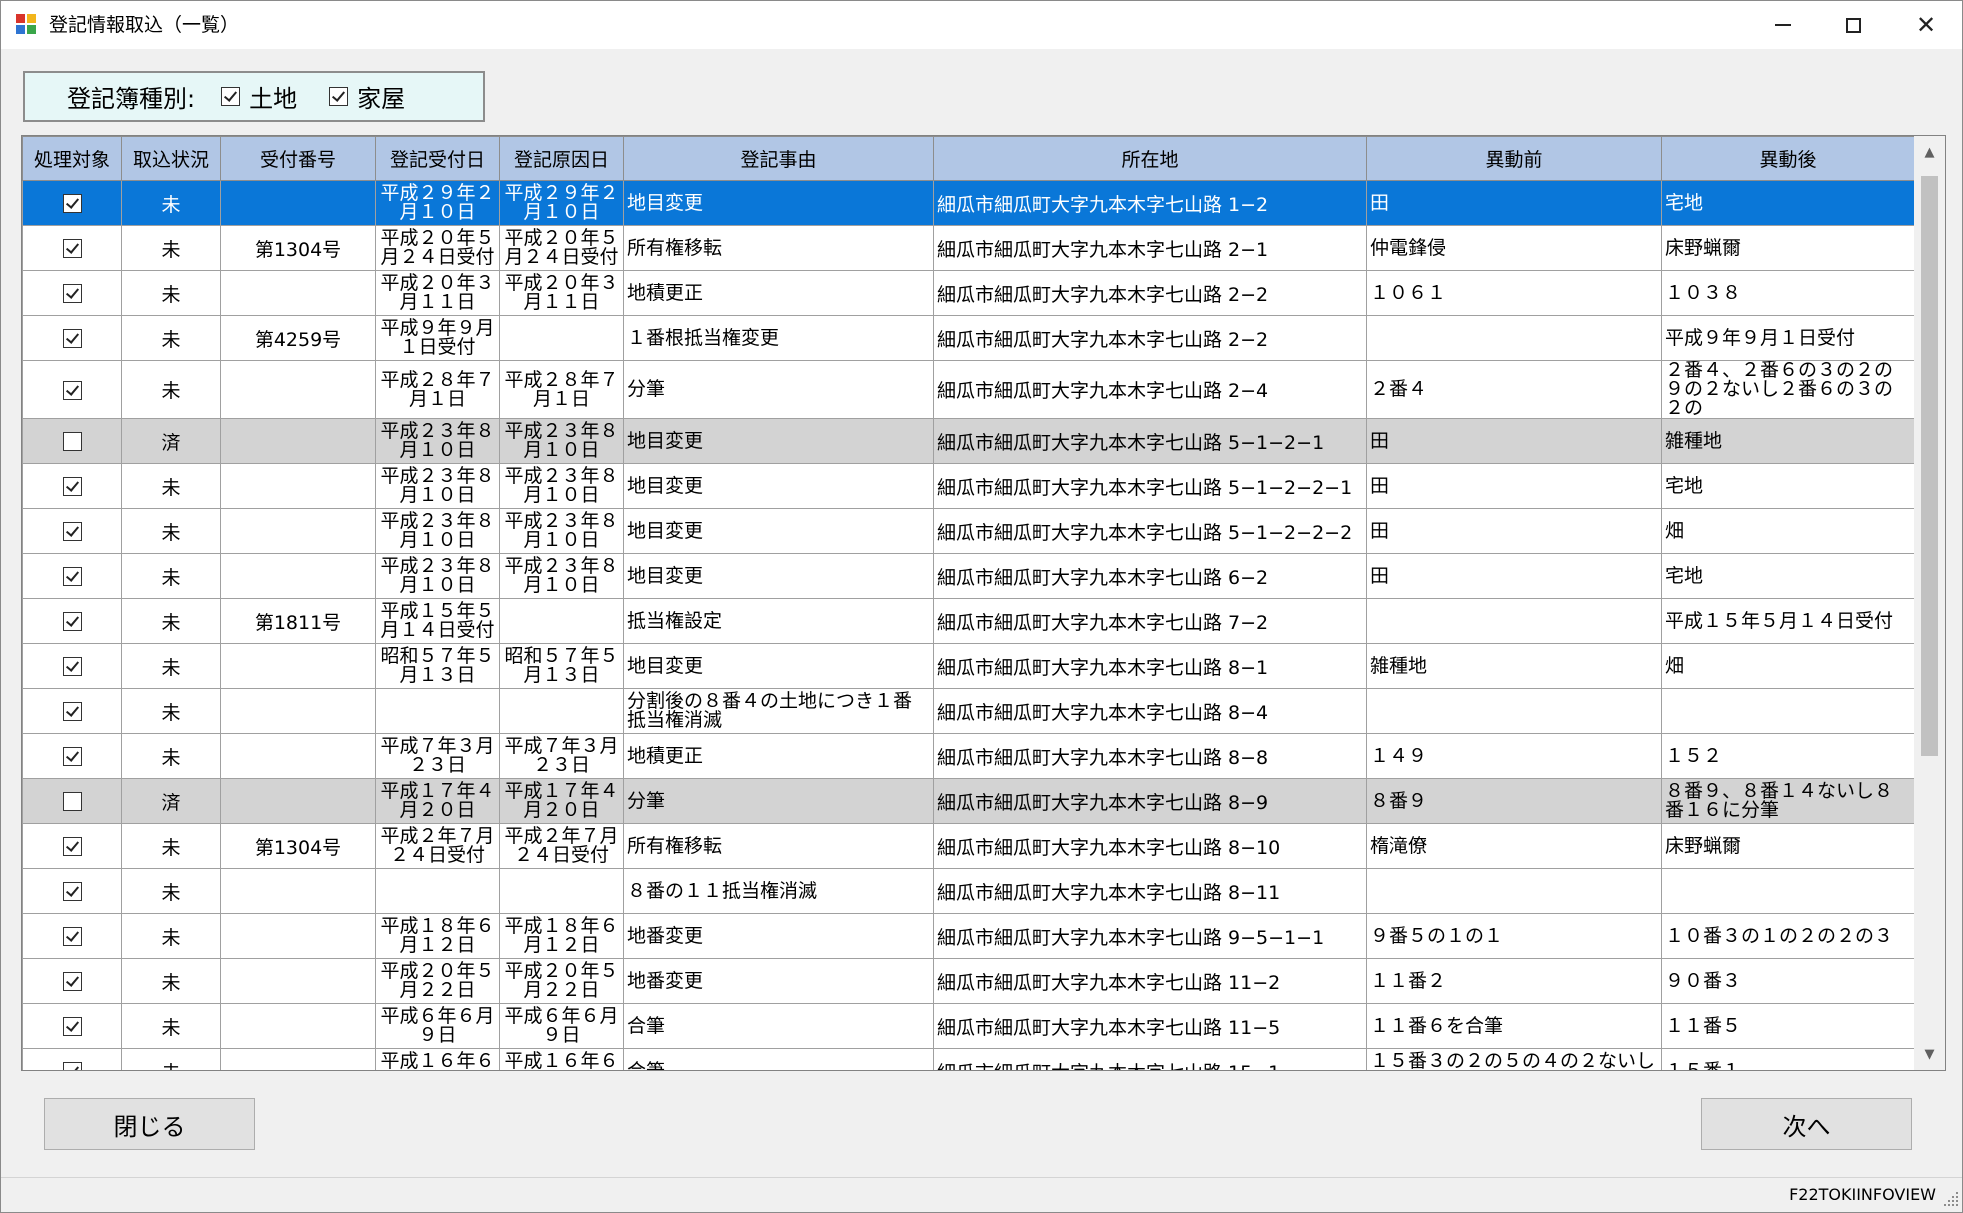 The height and width of the screenshot is (1213, 1963). What do you see at coordinates (1783, 25) in the screenshot?
I see `minimize-button` at bounding box center [1783, 25].